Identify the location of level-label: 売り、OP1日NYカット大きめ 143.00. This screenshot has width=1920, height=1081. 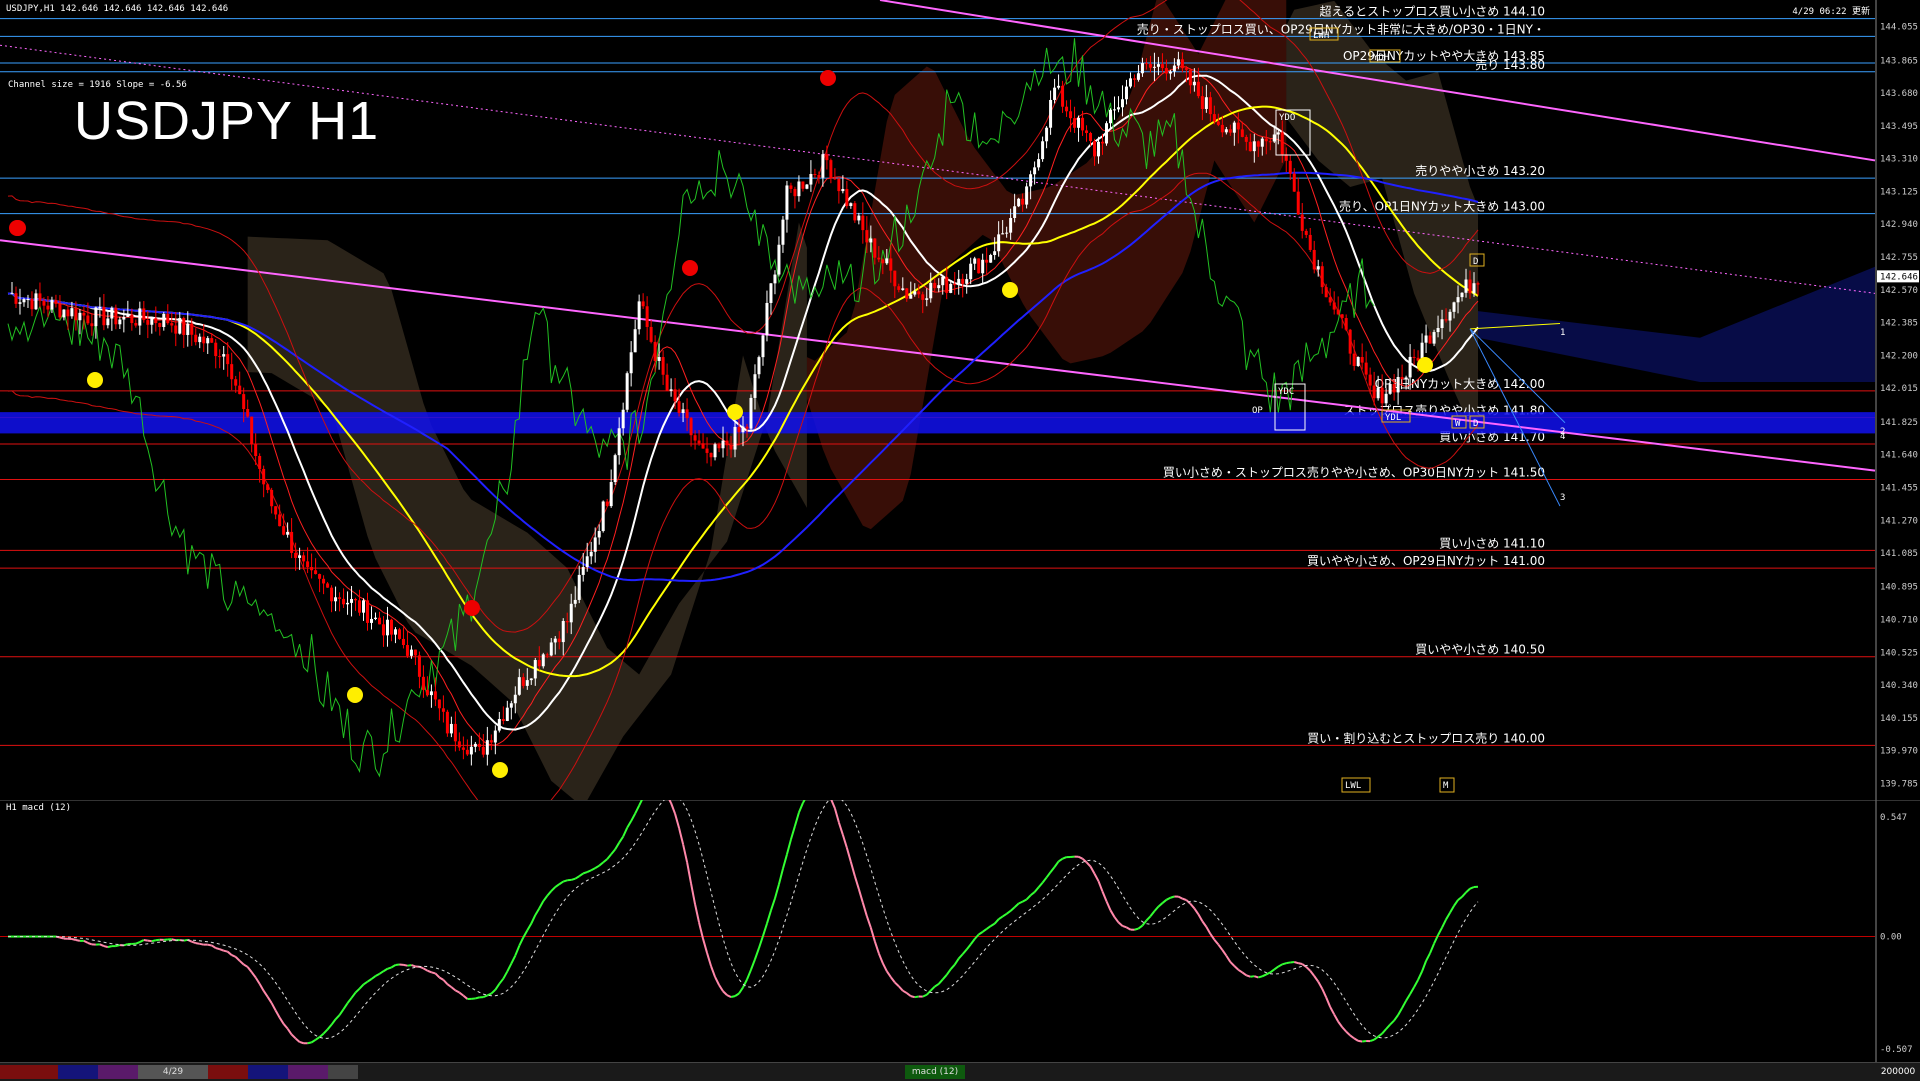
(1442, 206).